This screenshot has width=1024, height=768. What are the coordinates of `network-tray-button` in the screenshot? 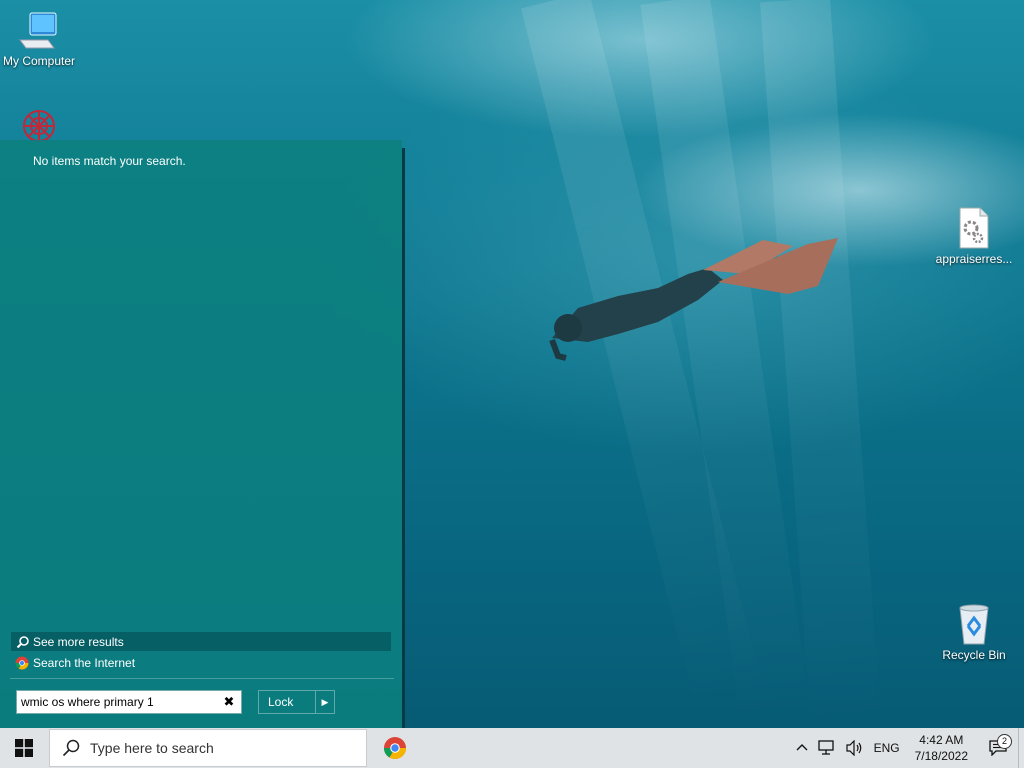 It's located at (827, 748).